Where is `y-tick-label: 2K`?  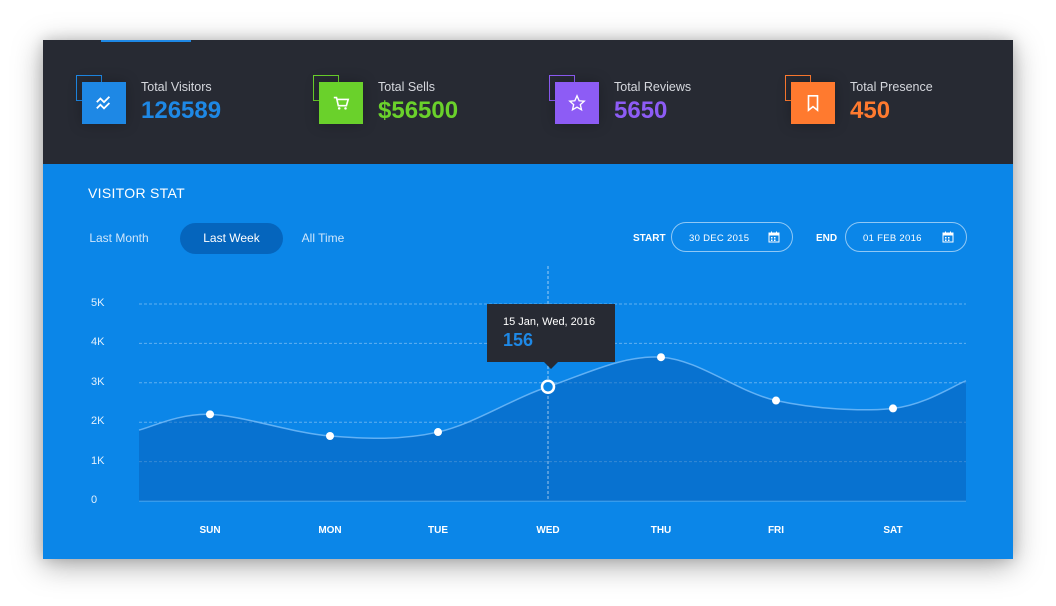
y-tick-label: 2K is located at coordinates (98, 421).